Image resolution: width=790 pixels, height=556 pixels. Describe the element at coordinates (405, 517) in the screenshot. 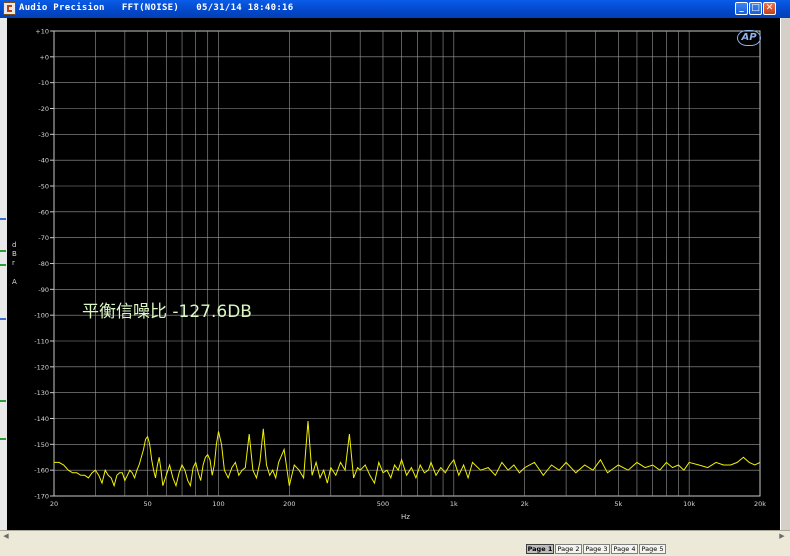

I see `x-axis-title: Hz` at that location.